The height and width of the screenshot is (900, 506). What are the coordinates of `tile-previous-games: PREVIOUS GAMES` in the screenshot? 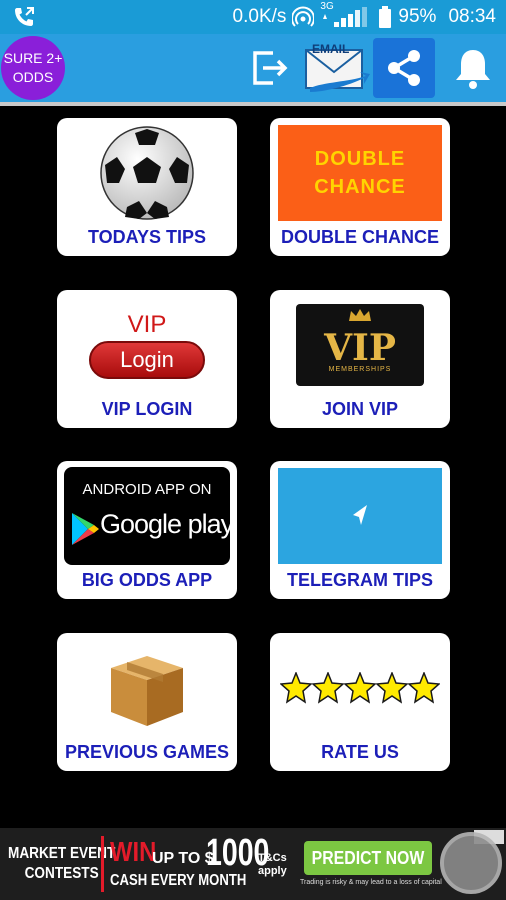 It's located at (147, 702).